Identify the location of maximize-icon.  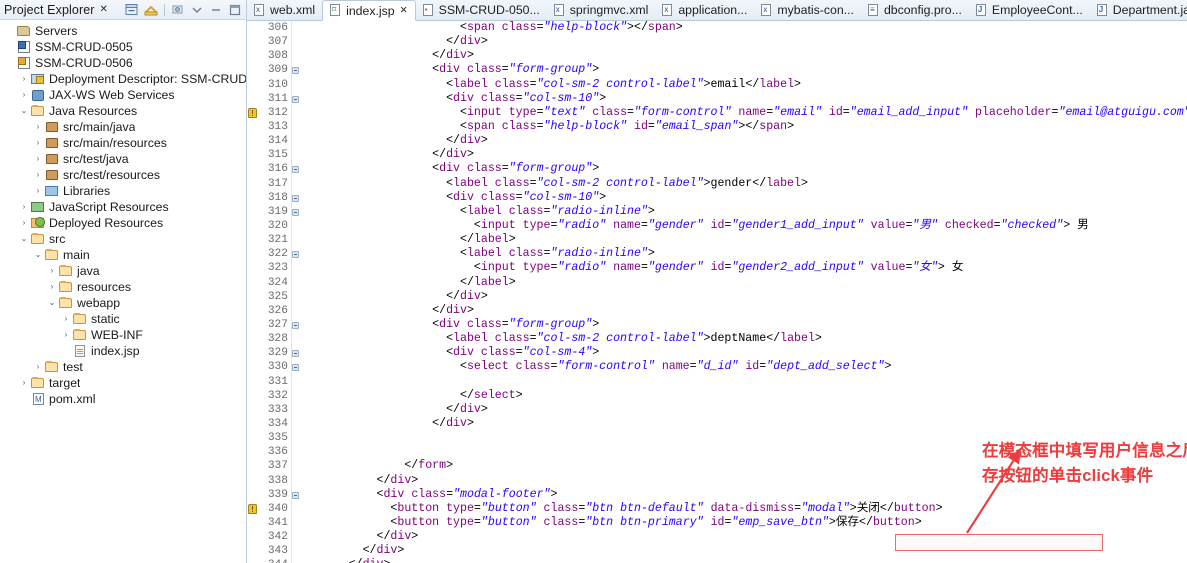
(235, 10).